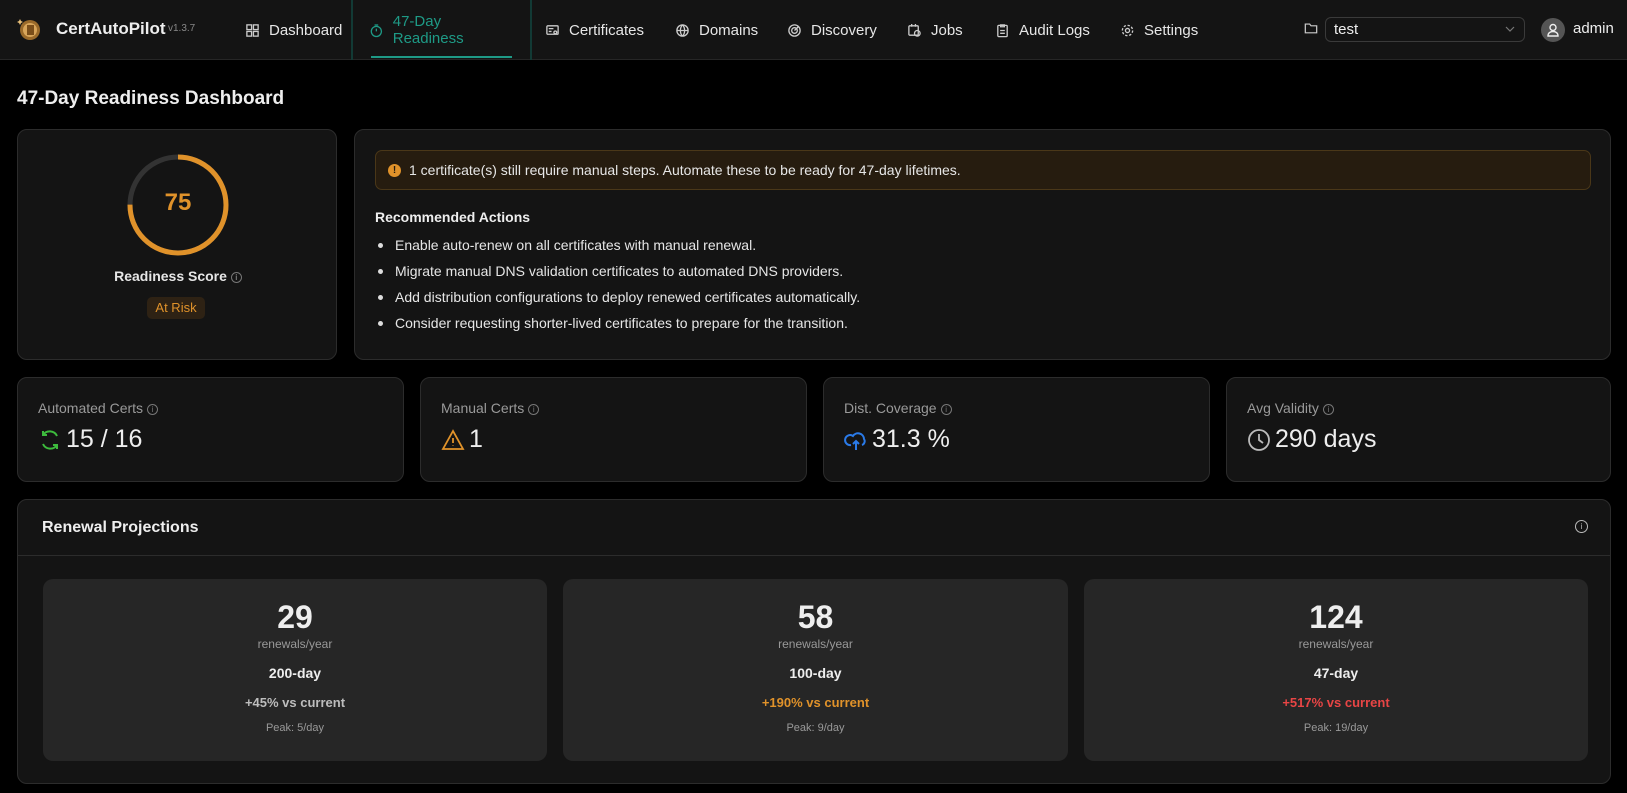  I want to click on workspace-select: test, so click(1425, 29).